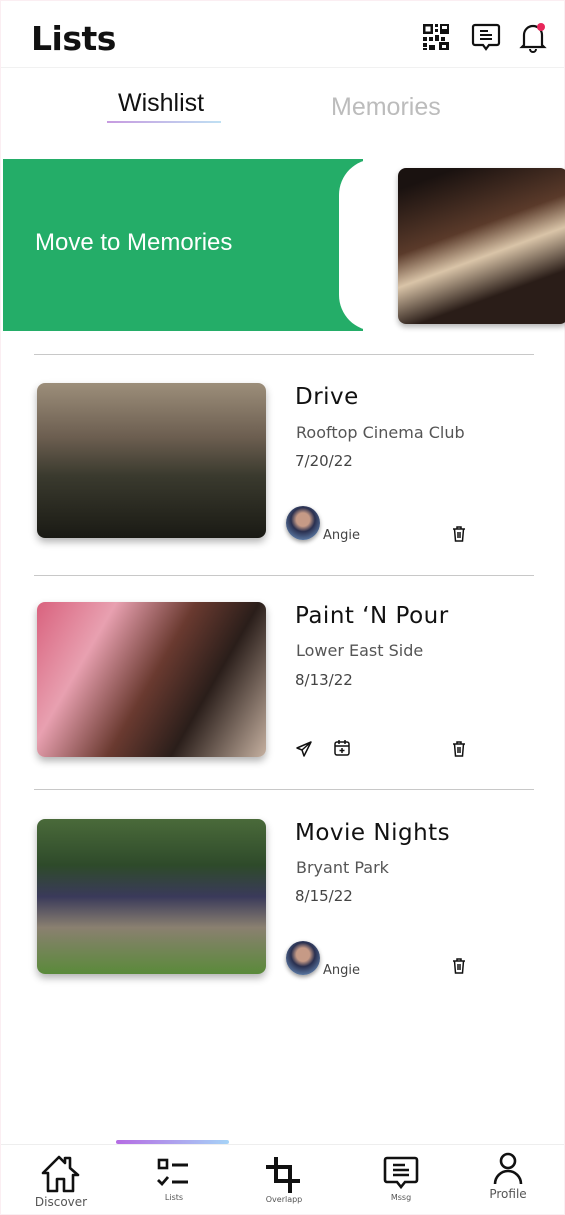 The height and width of the screenshot is (1215, 565). I want to click on item-date: 8/13/22, so click(324, 680).